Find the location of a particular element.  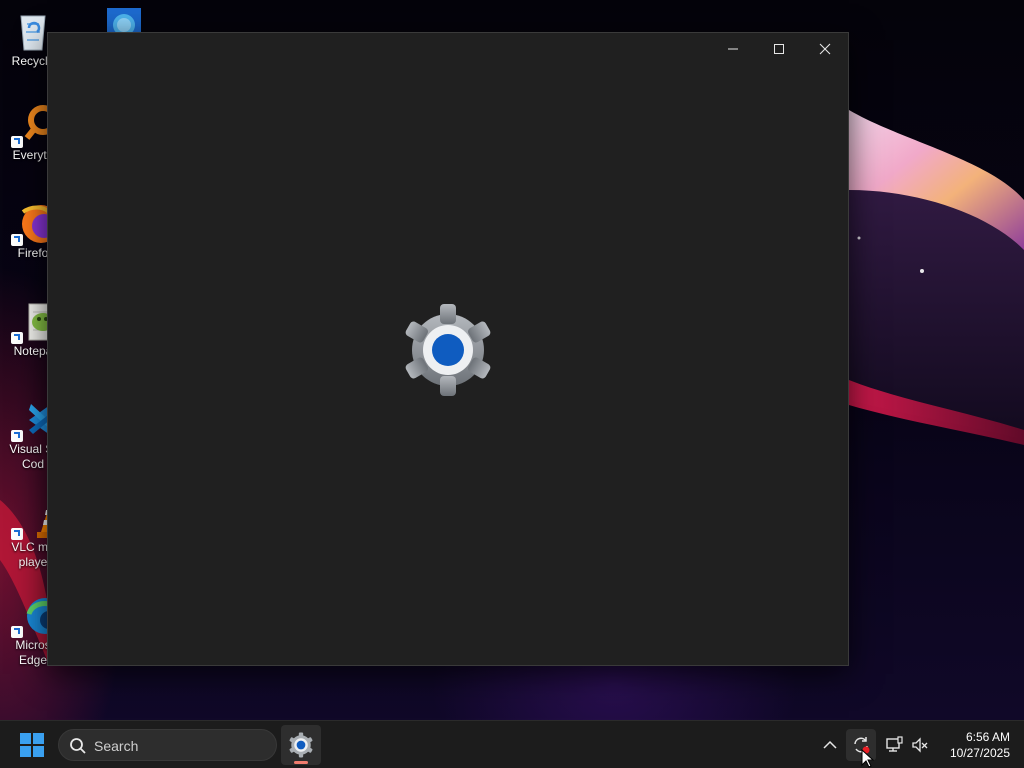

close-icon is located at coordinates (825, 49).